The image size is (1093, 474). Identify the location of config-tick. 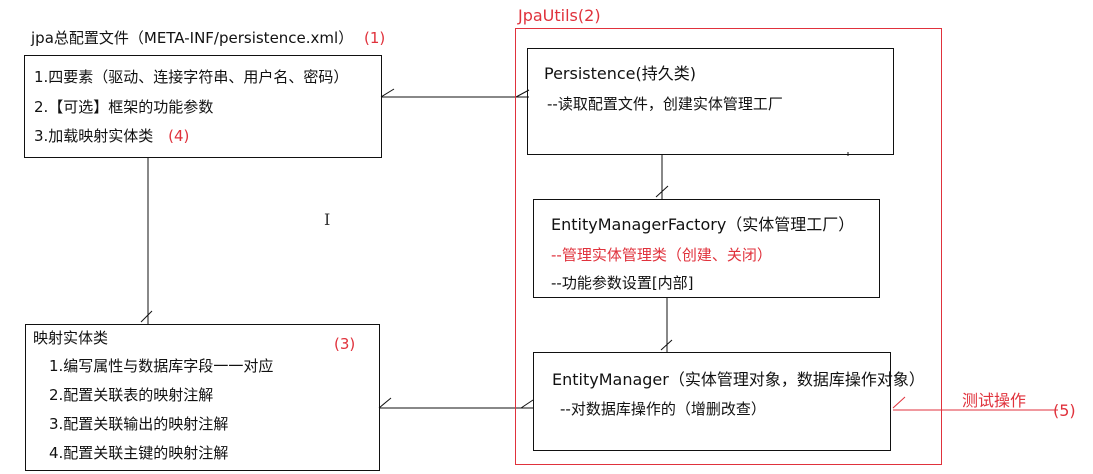
(387, 93).